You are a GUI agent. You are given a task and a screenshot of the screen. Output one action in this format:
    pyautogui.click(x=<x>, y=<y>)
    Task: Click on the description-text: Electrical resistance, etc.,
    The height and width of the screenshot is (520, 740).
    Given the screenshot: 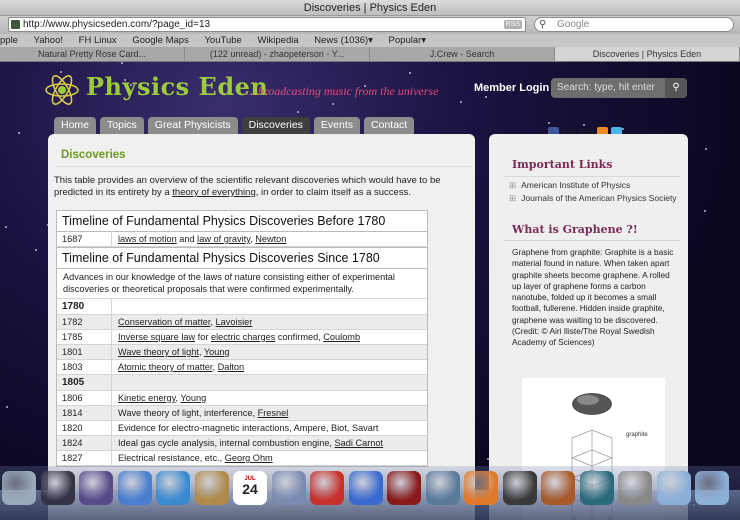 What is the action you would take?
    pyautogui.click(x=171, y=458)
    